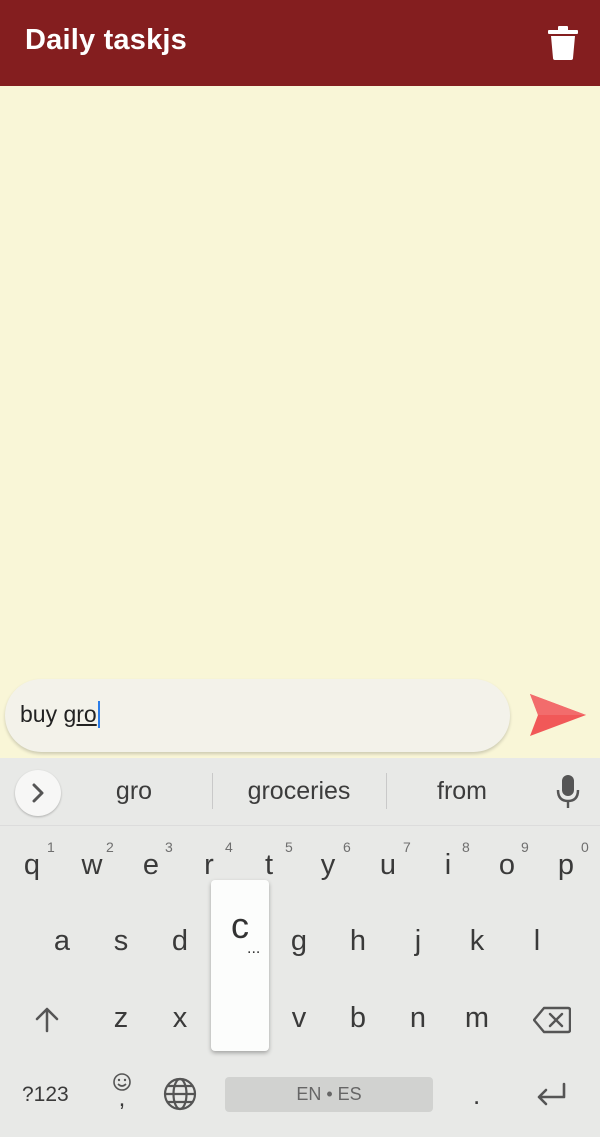  Describe the element at coordinates (585, 847) in the screenshot. I see `key-hint-0: 0` at that location.